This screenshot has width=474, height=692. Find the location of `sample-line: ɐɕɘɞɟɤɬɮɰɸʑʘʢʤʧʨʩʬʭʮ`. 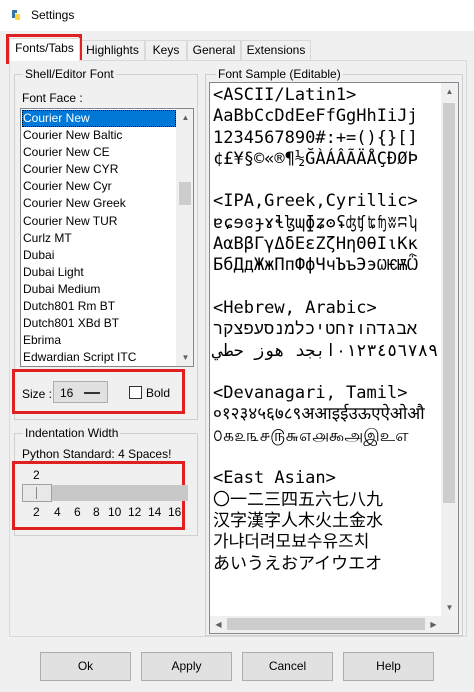

sample-line: ɐɕɘɞɟɤɬɮɰɸʑʘʢʤʧʨʩʬʭʮ is located at coordinates (315, 222).